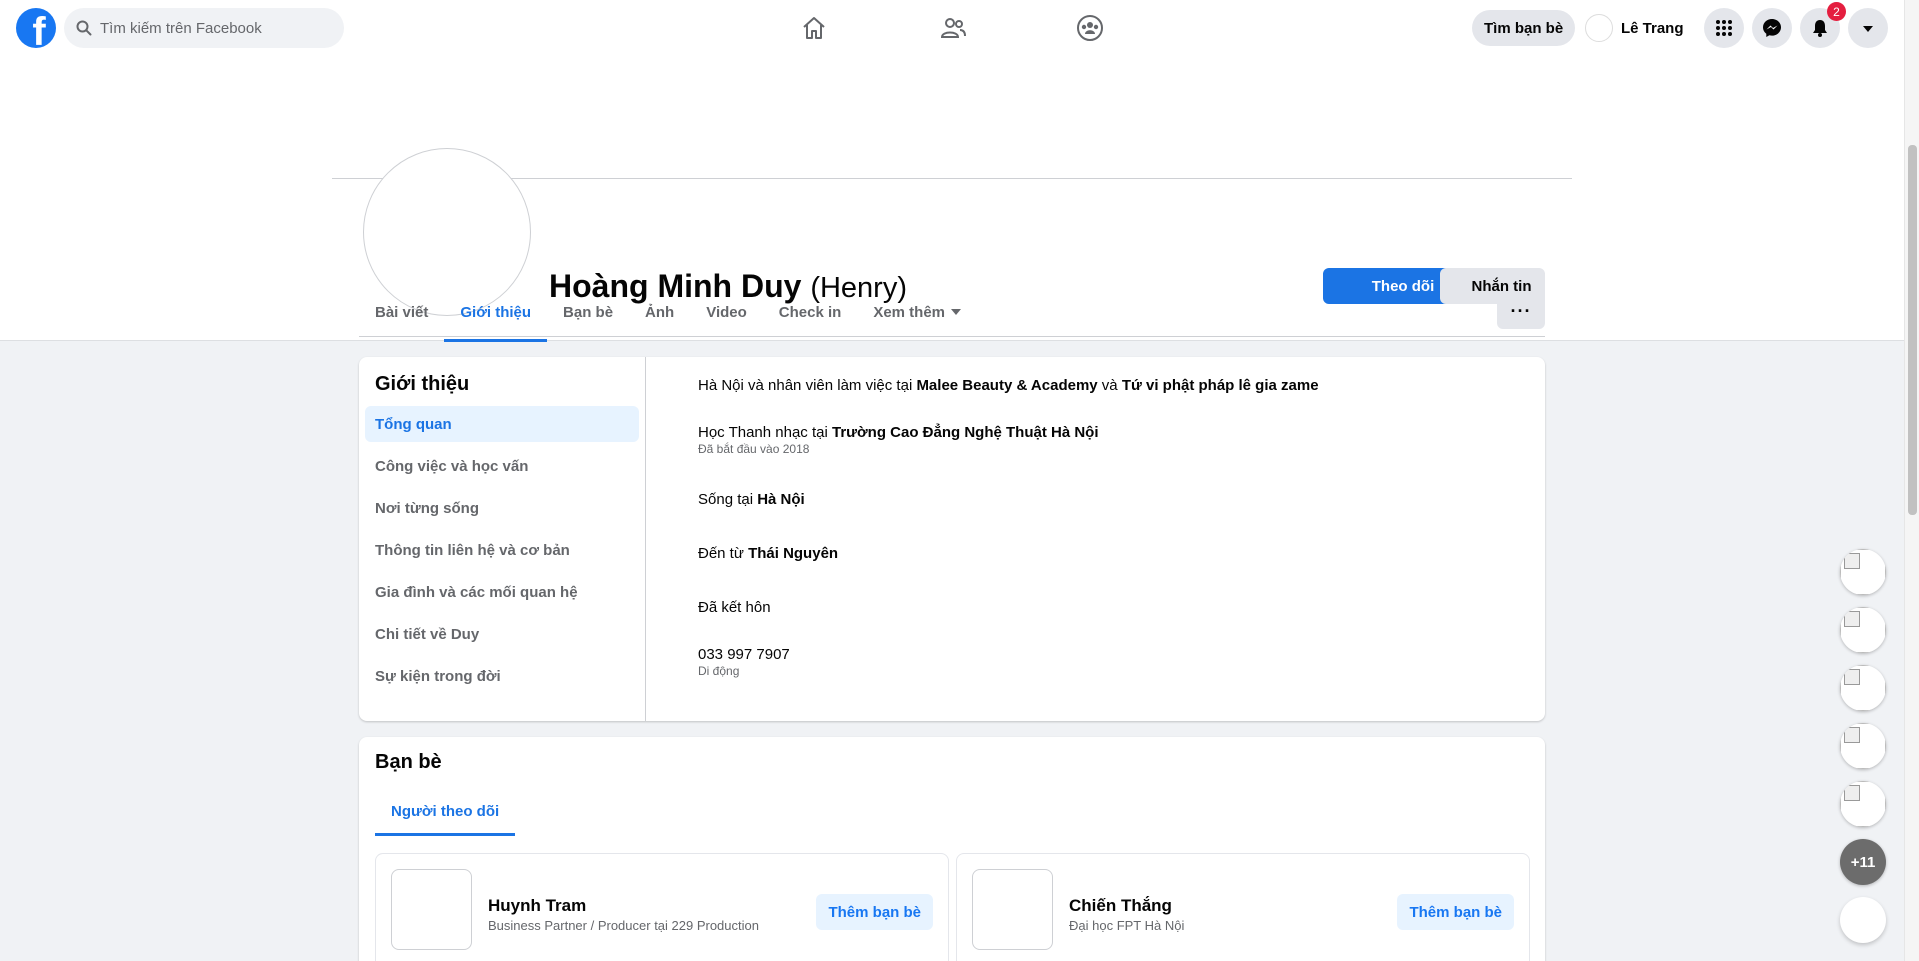 The width and height of the screenshot is (1919, 961). What do you see at coordinates (1836, 11) in the screenshot?
I see `notification-badge: 2` at bounding box center [1836, 11].